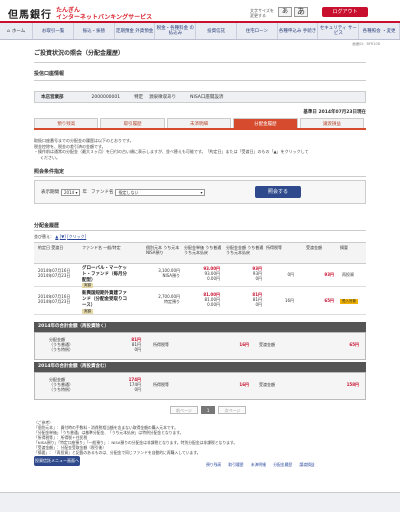 Image resolution: width=400 pixels, height=512 pixels. Describe the element at coordinates (207, 97) in the screenshot. I see `nisa-status: NISA口座開設済` at that location.